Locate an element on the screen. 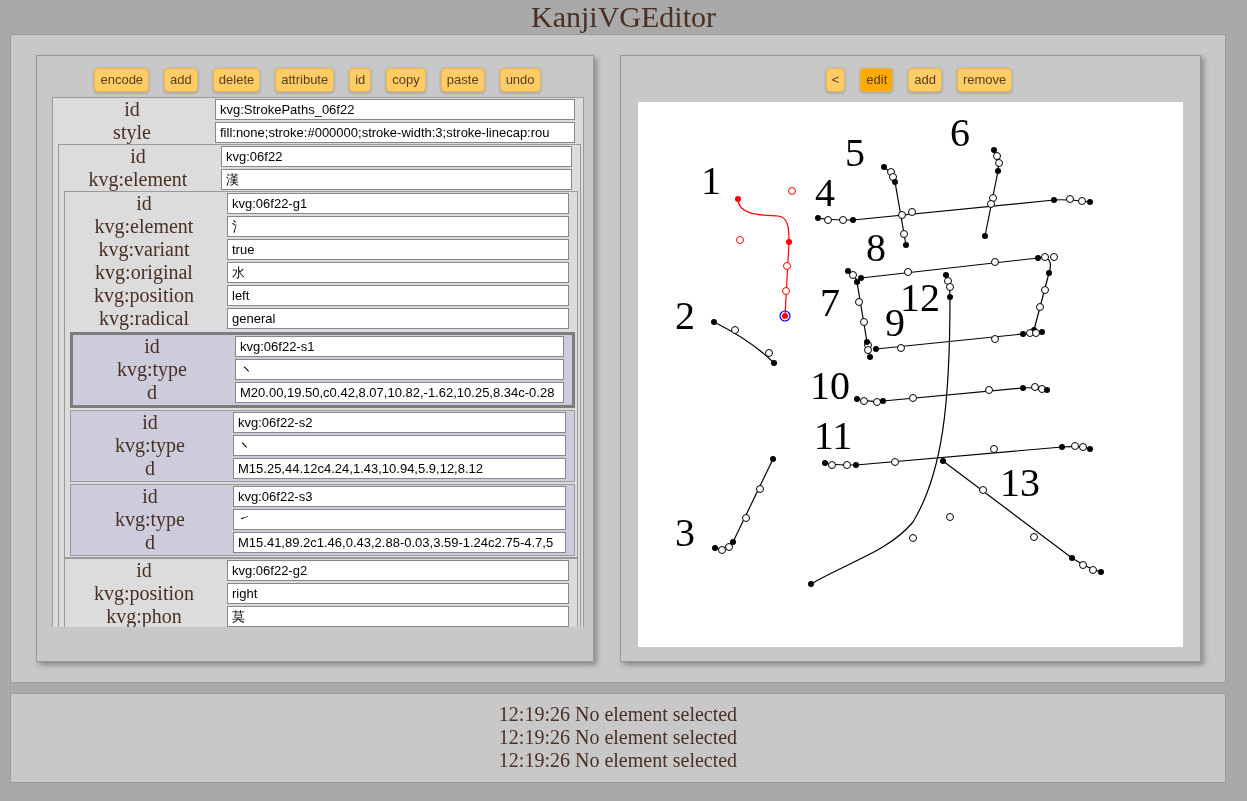 This screenshot has height=801, width=1247. stroke-node: id kvg:06f22-s1 kvg:type ㇔ d M20.00,19.50,c0.42,8.07,10.82,-1.62,10.25,8.34c-0.28 is located at coordinates (322, 370).